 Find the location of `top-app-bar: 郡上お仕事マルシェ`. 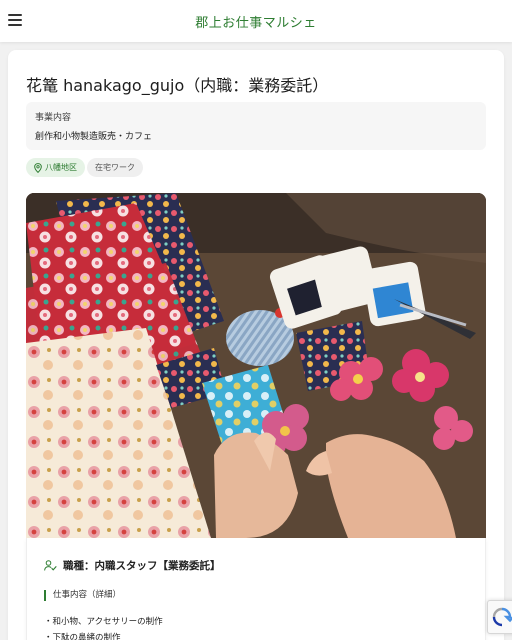

top-app-bar: 郡上お仕事マルシェ is located at coordinates (256, 21).